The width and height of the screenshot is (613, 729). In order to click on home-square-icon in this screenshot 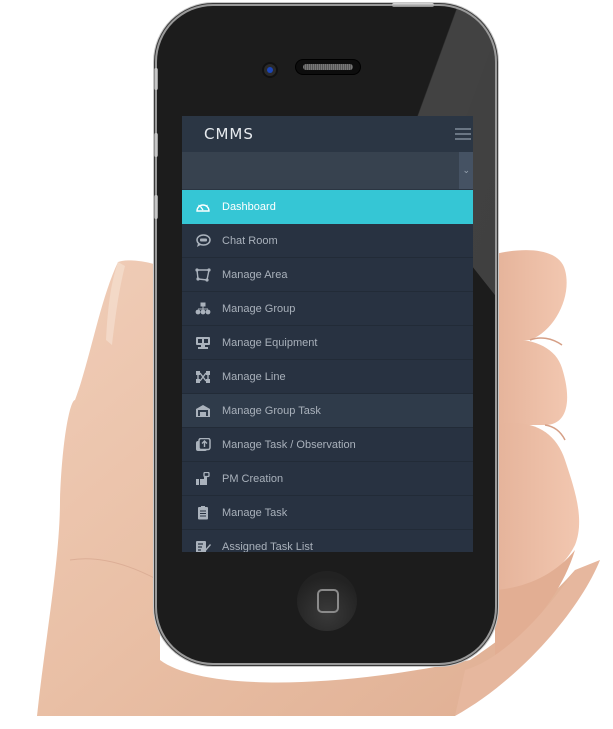, I will do `click(328, 601)`.